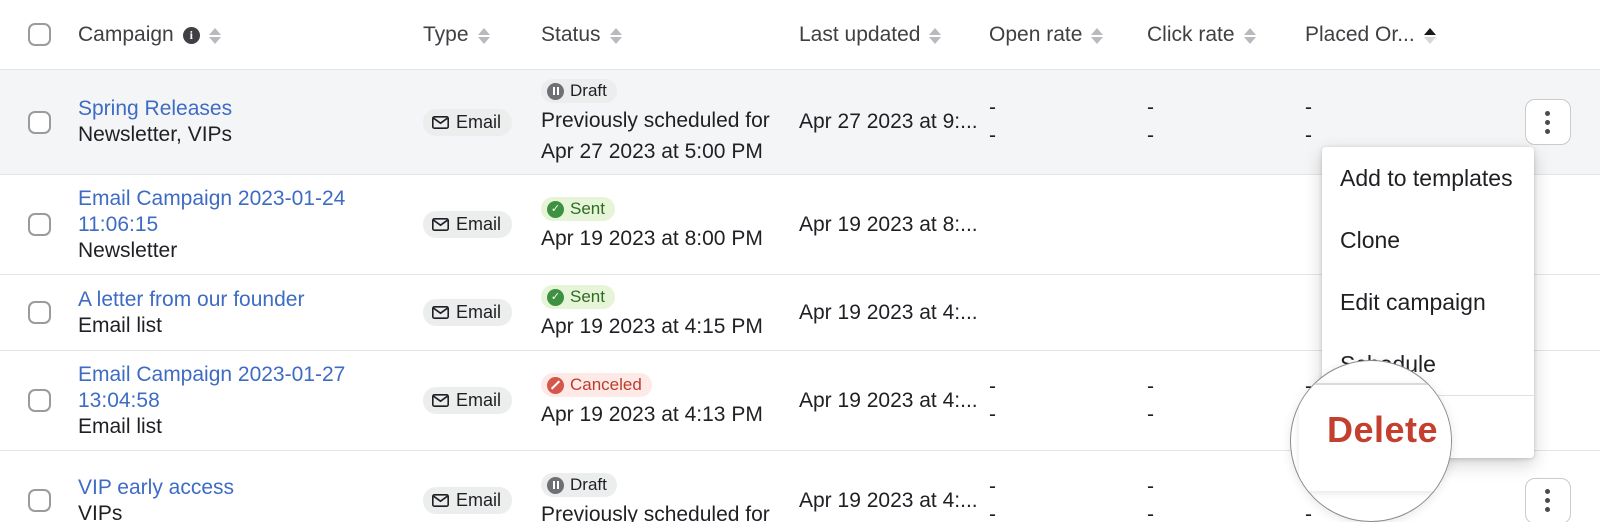 The width and height of the screenshot is (1600, 522). What do you see at coordinates (670, 224) in the screenshot?
I see `status-cell: ✓ Sent Apr 19 2023 at 8:00 PM` at bounding box center [670, 224].